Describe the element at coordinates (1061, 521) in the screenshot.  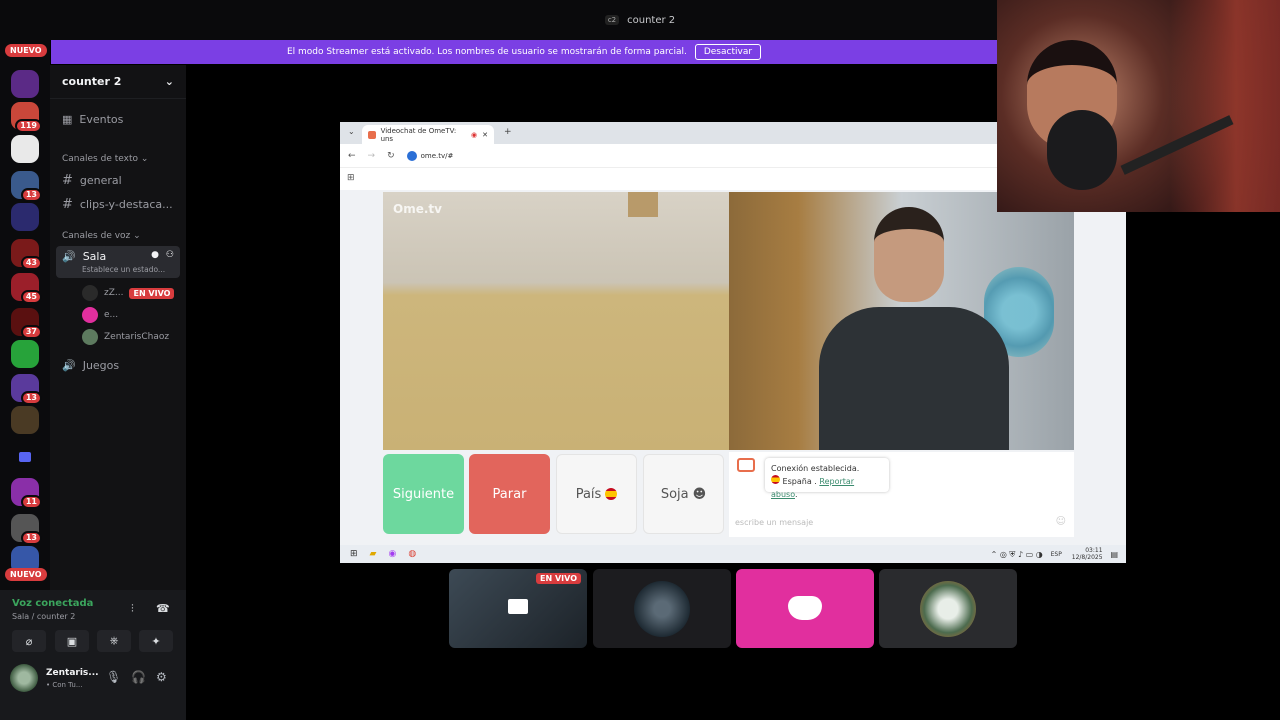
I see `emoji-icon: ☺` at that location.